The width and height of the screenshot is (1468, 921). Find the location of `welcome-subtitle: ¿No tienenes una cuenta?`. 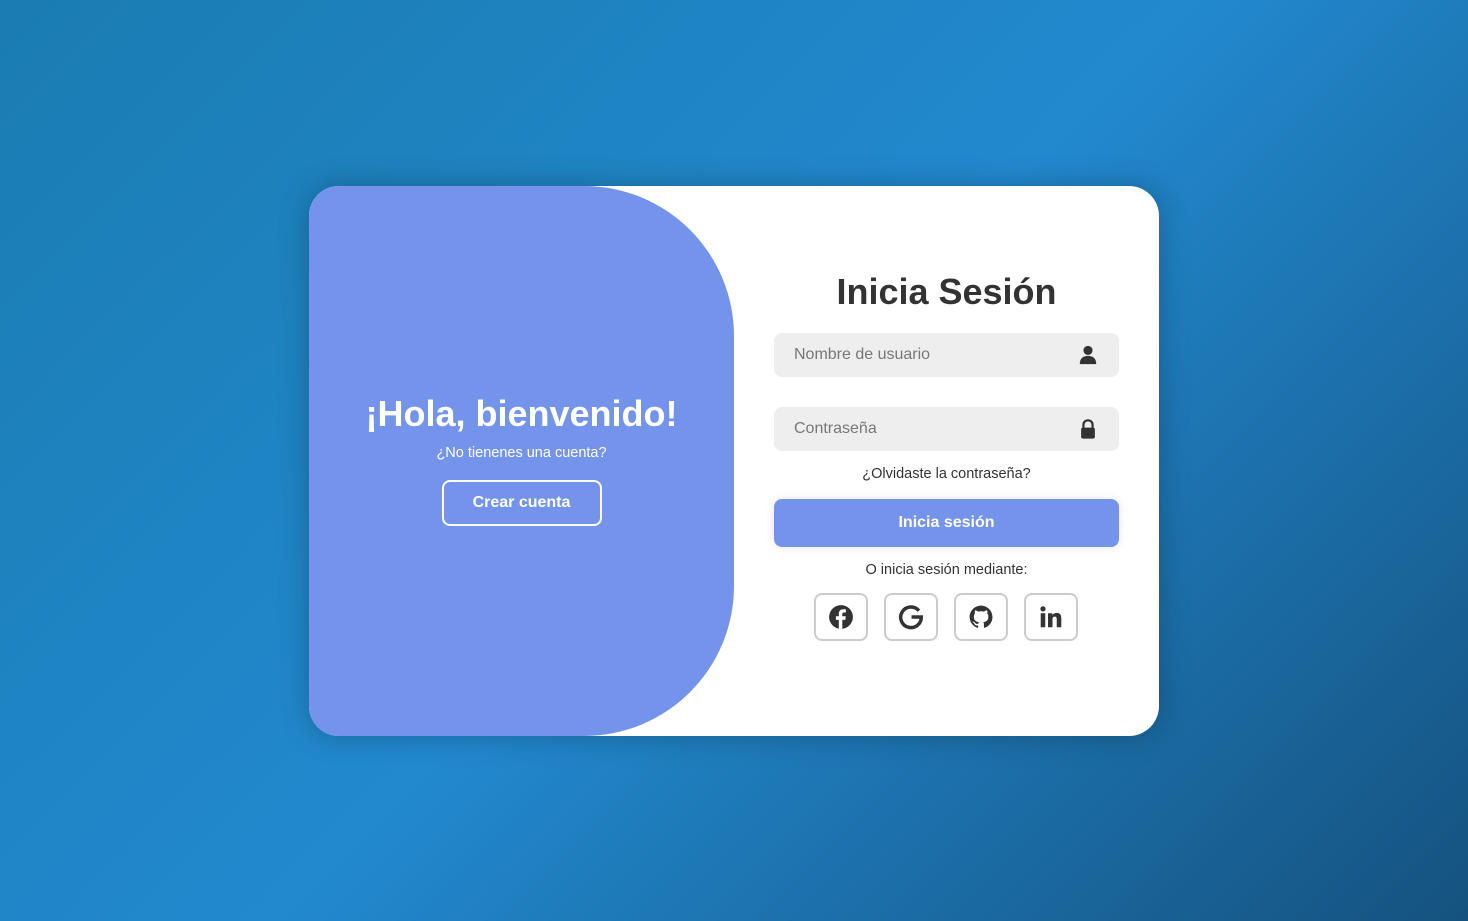

welcome-subtitle: ¿No tienenes una cuenta? is located at coordinates (521, 452).